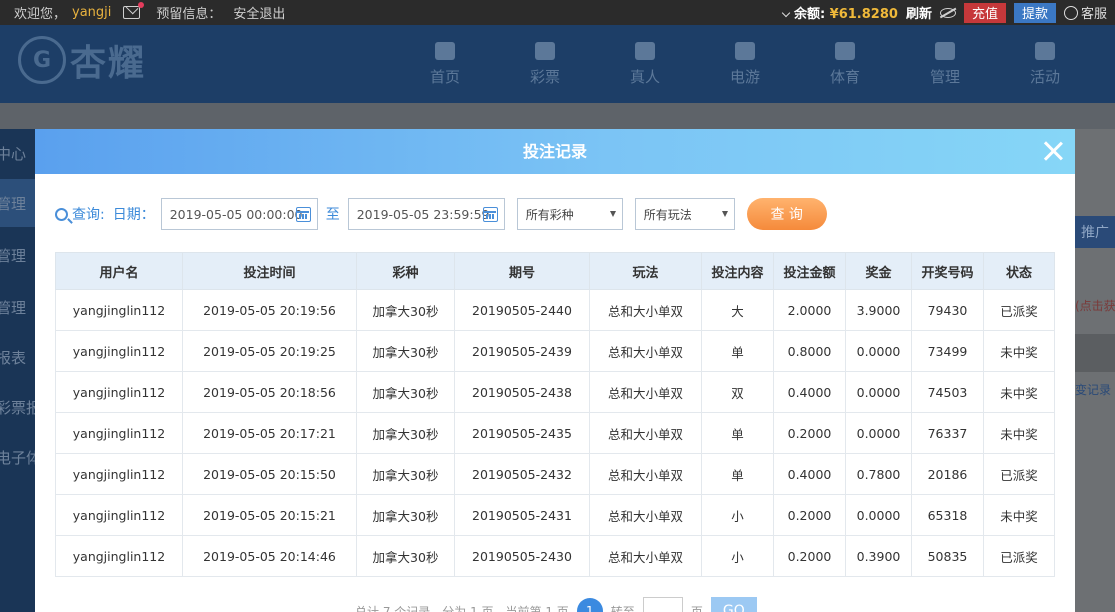 The width and height of the screenshot is (1115, 612). What do you see at coordinates (134, 10) in the screenshot?
I see `mail-icon` at bounding box center [134, 10].